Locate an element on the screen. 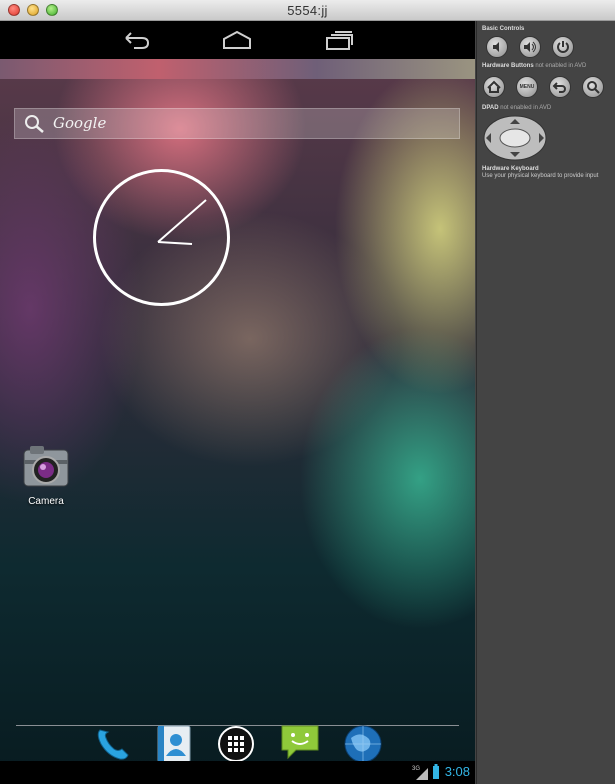  hardware-buttons-title: Hardware Buttons not enabled in AVD is located at coordinates (534, 66).